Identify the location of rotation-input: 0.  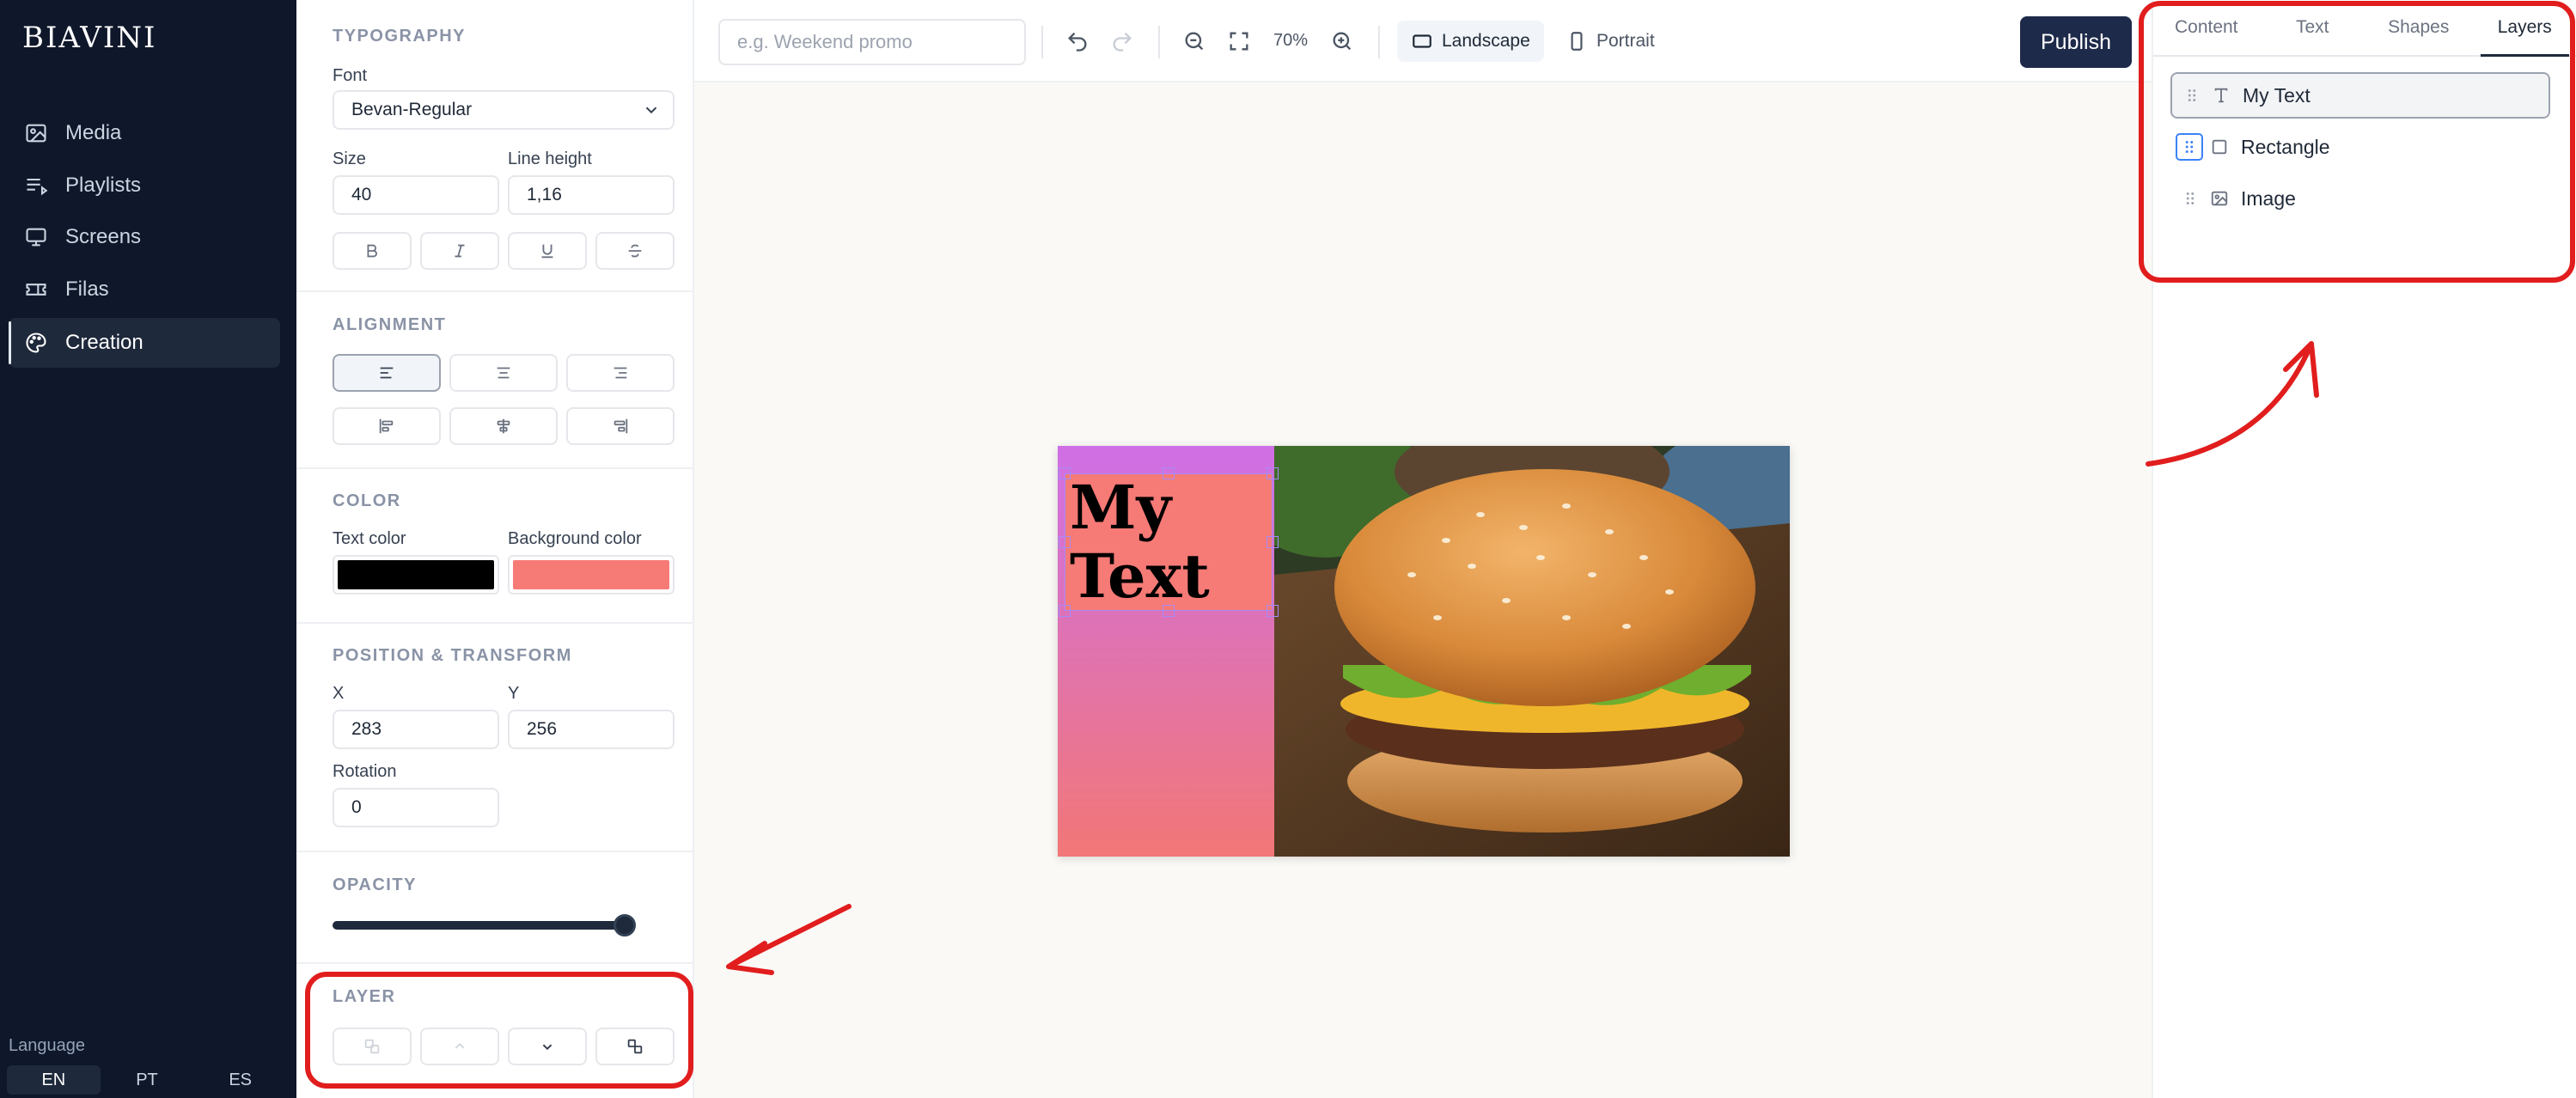
(416, 807).